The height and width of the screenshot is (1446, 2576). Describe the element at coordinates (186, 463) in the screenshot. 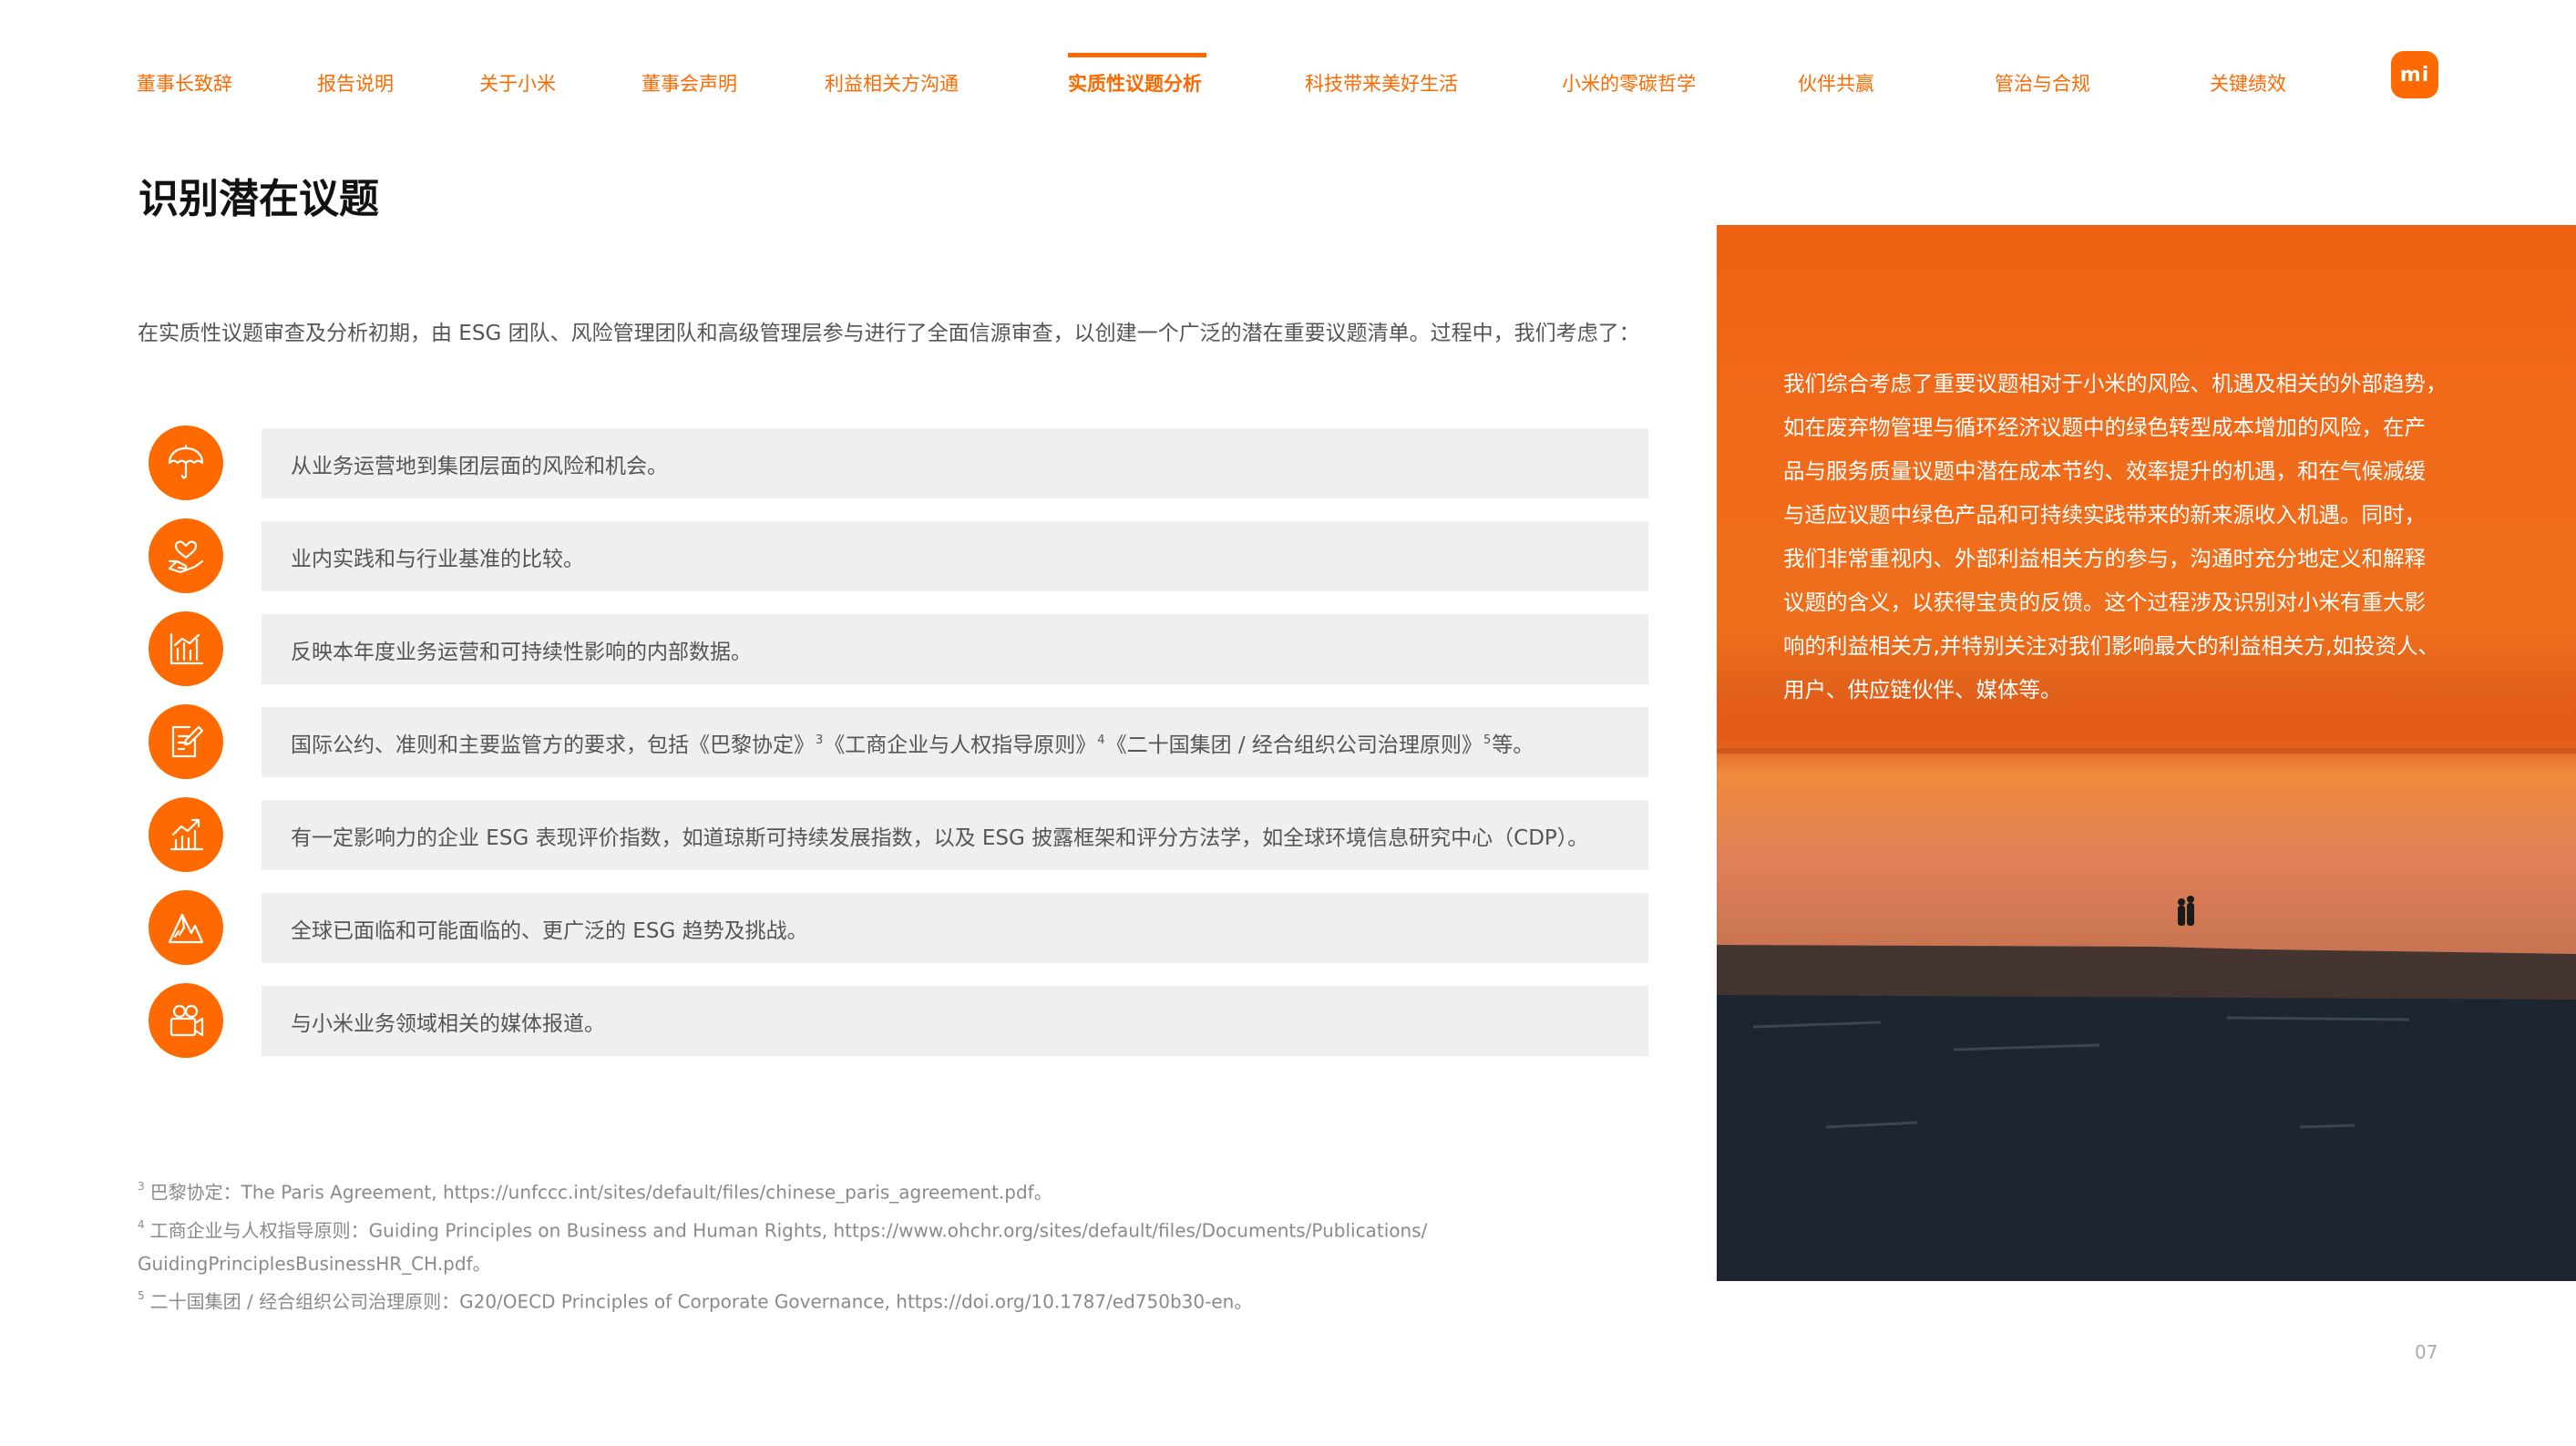

I see `umbrella-icon` at that location.